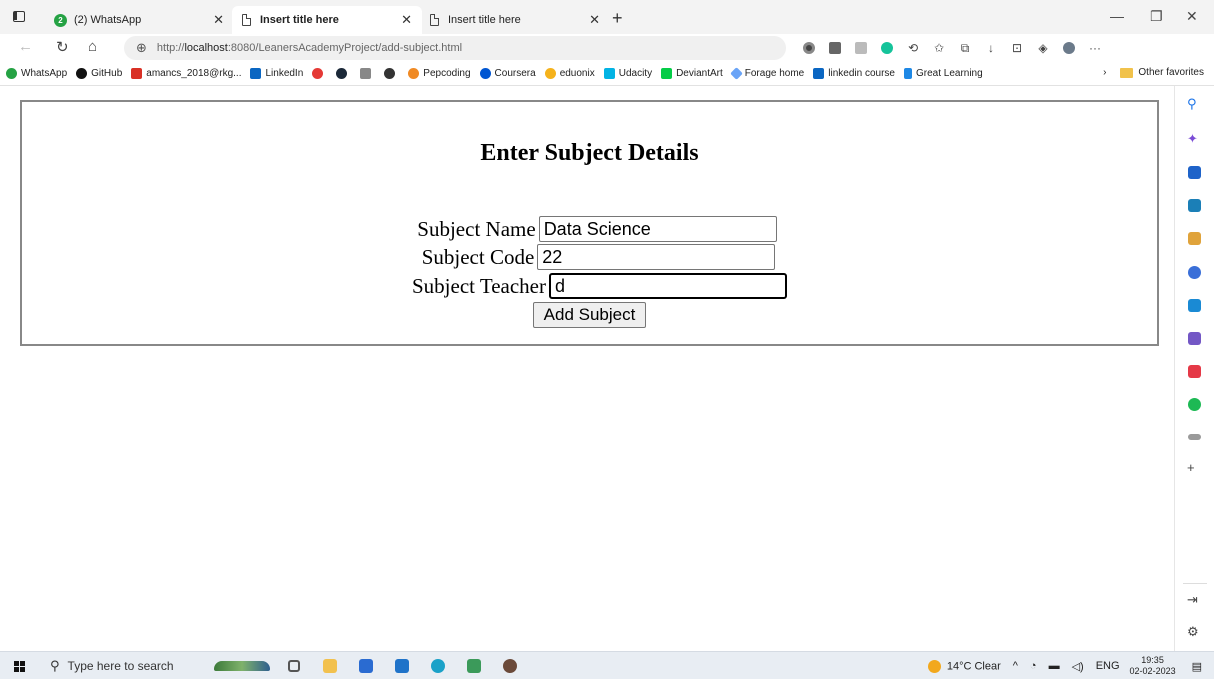  Describe the element at coordinates (1069, 48) in the screenshot. I see `profile-avatar-icon` at that location.